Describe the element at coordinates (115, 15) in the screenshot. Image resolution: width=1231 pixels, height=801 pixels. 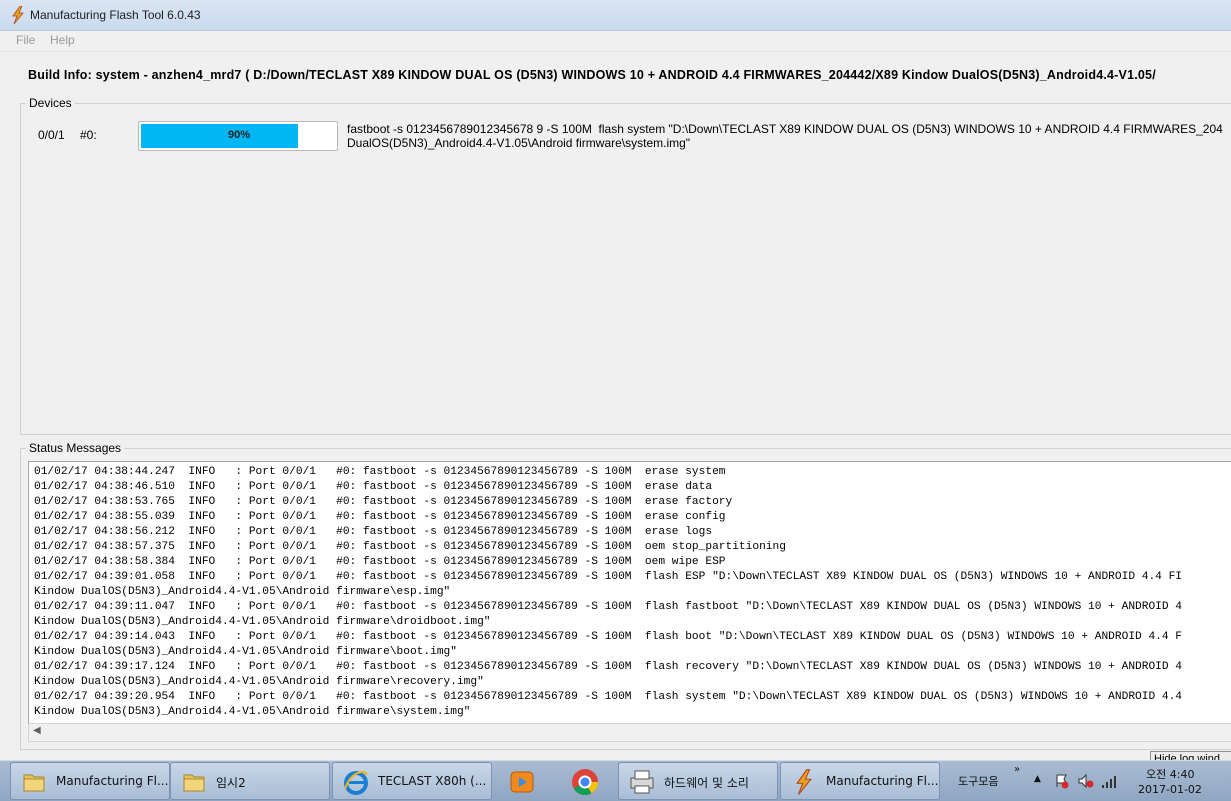
I see `window-title: Manufacturing Flash Tool 6.0.43` at that location.